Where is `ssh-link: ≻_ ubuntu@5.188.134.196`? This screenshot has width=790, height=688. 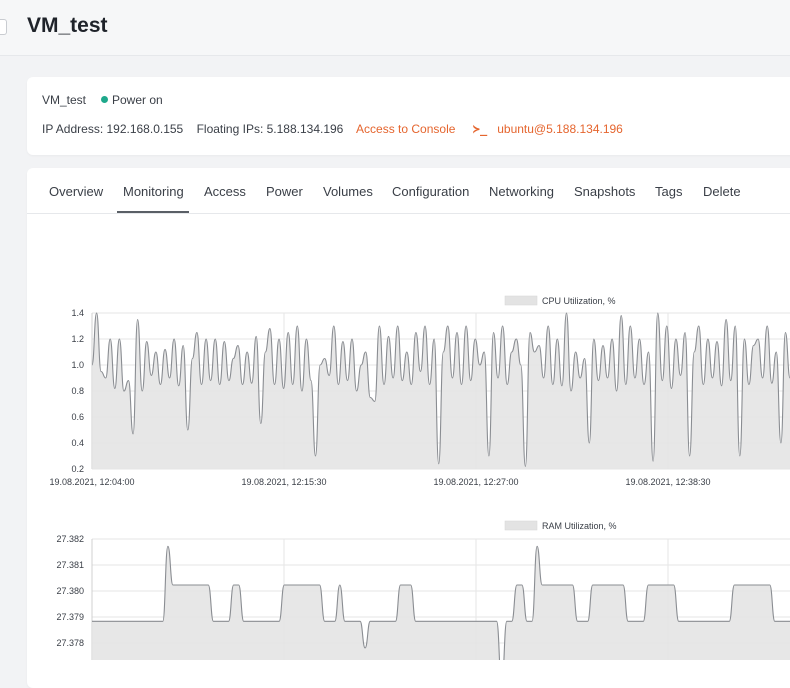 ssh-link: ≻_ ubuntu@5.188.134.196 is located at coordinates (553, 129).